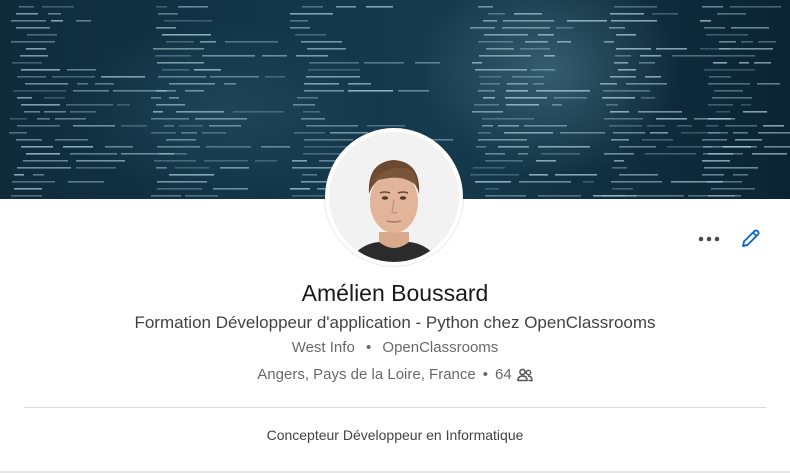 This screenshot has width=790, height=473. Describe the element at coordinates (394, 197) in the screenshot. I see `profile-avatar` at that location.